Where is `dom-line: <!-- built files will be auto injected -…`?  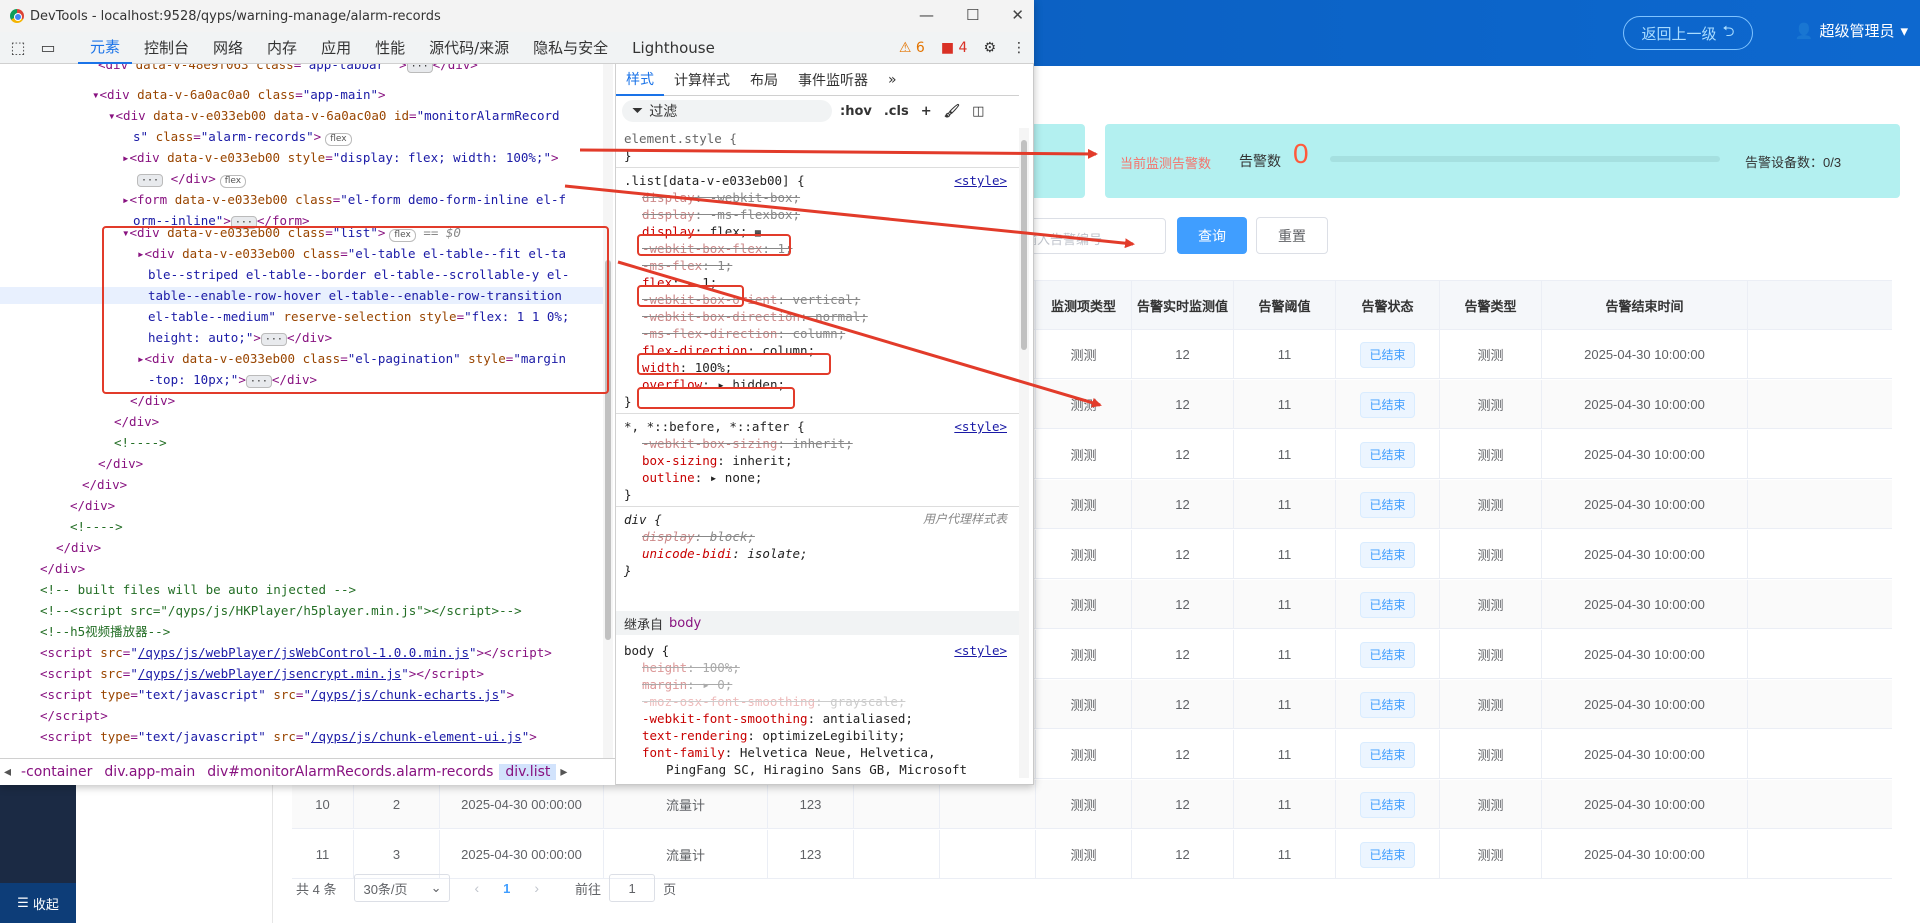 dom-line: <!-- built files will be auto injected -… is located at coordinates (198, 589).